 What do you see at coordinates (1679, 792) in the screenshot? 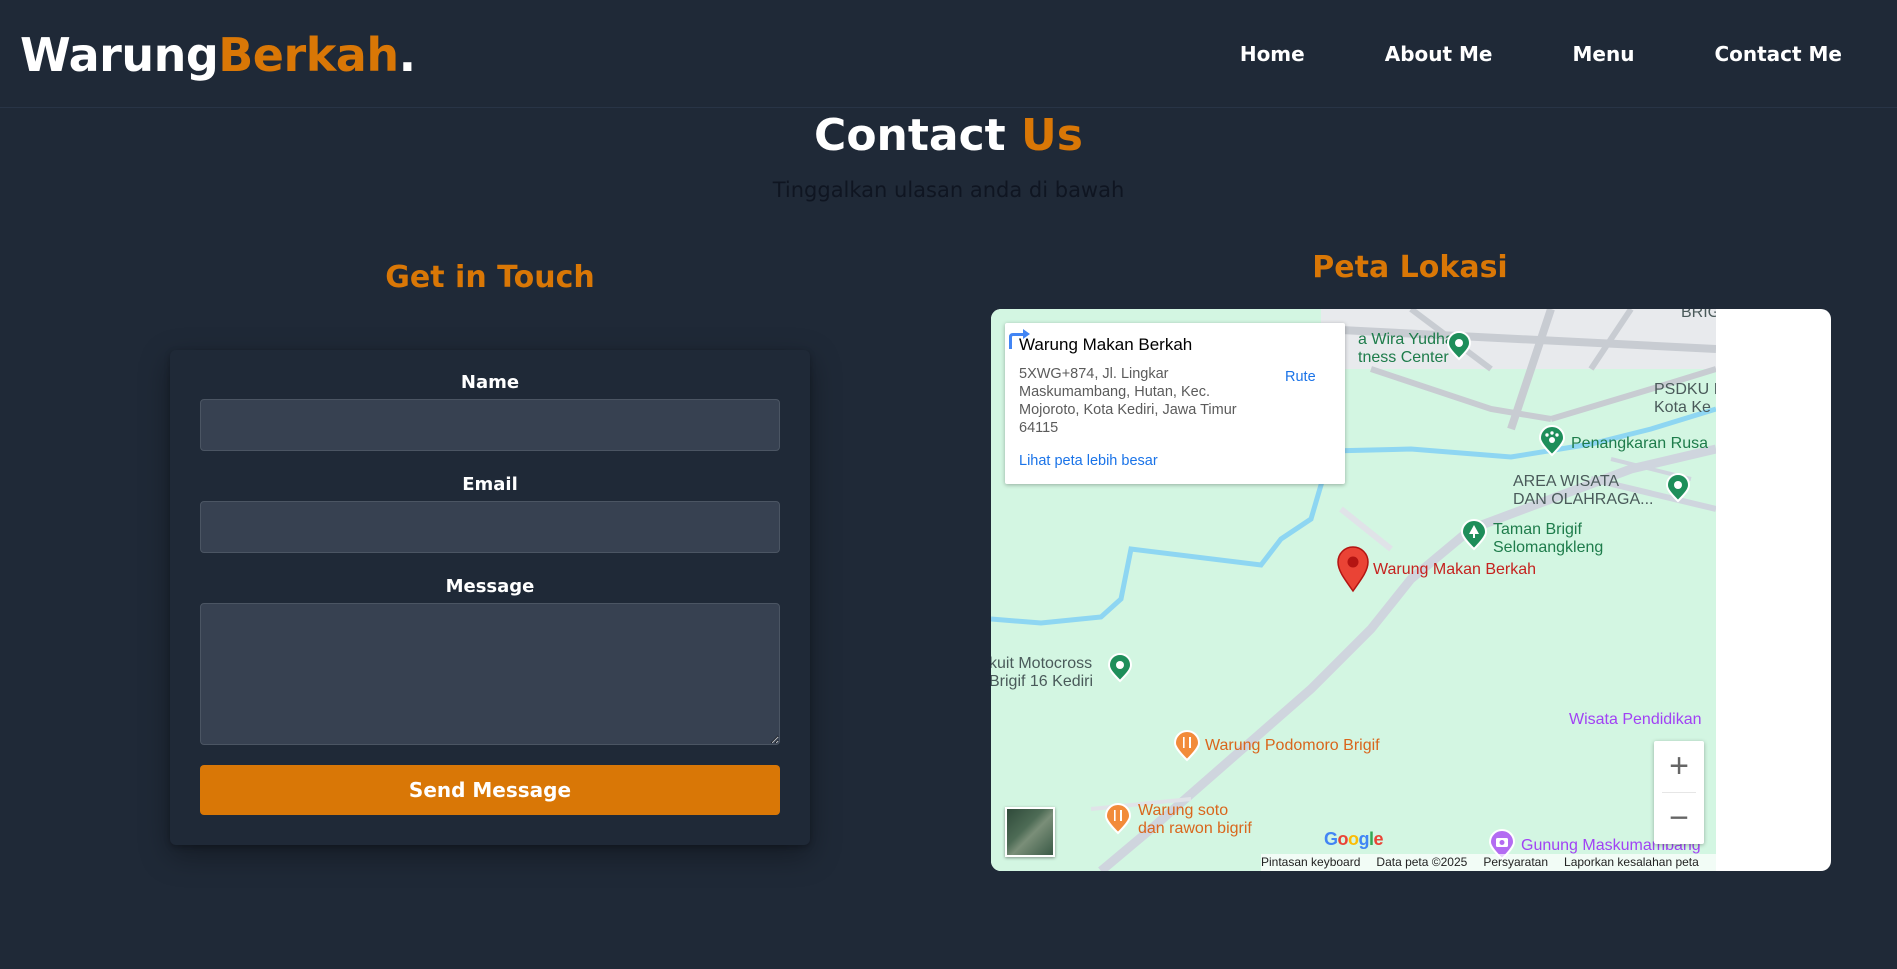
I see `zoom-controls: + −` at bounding box center [1679, 792].